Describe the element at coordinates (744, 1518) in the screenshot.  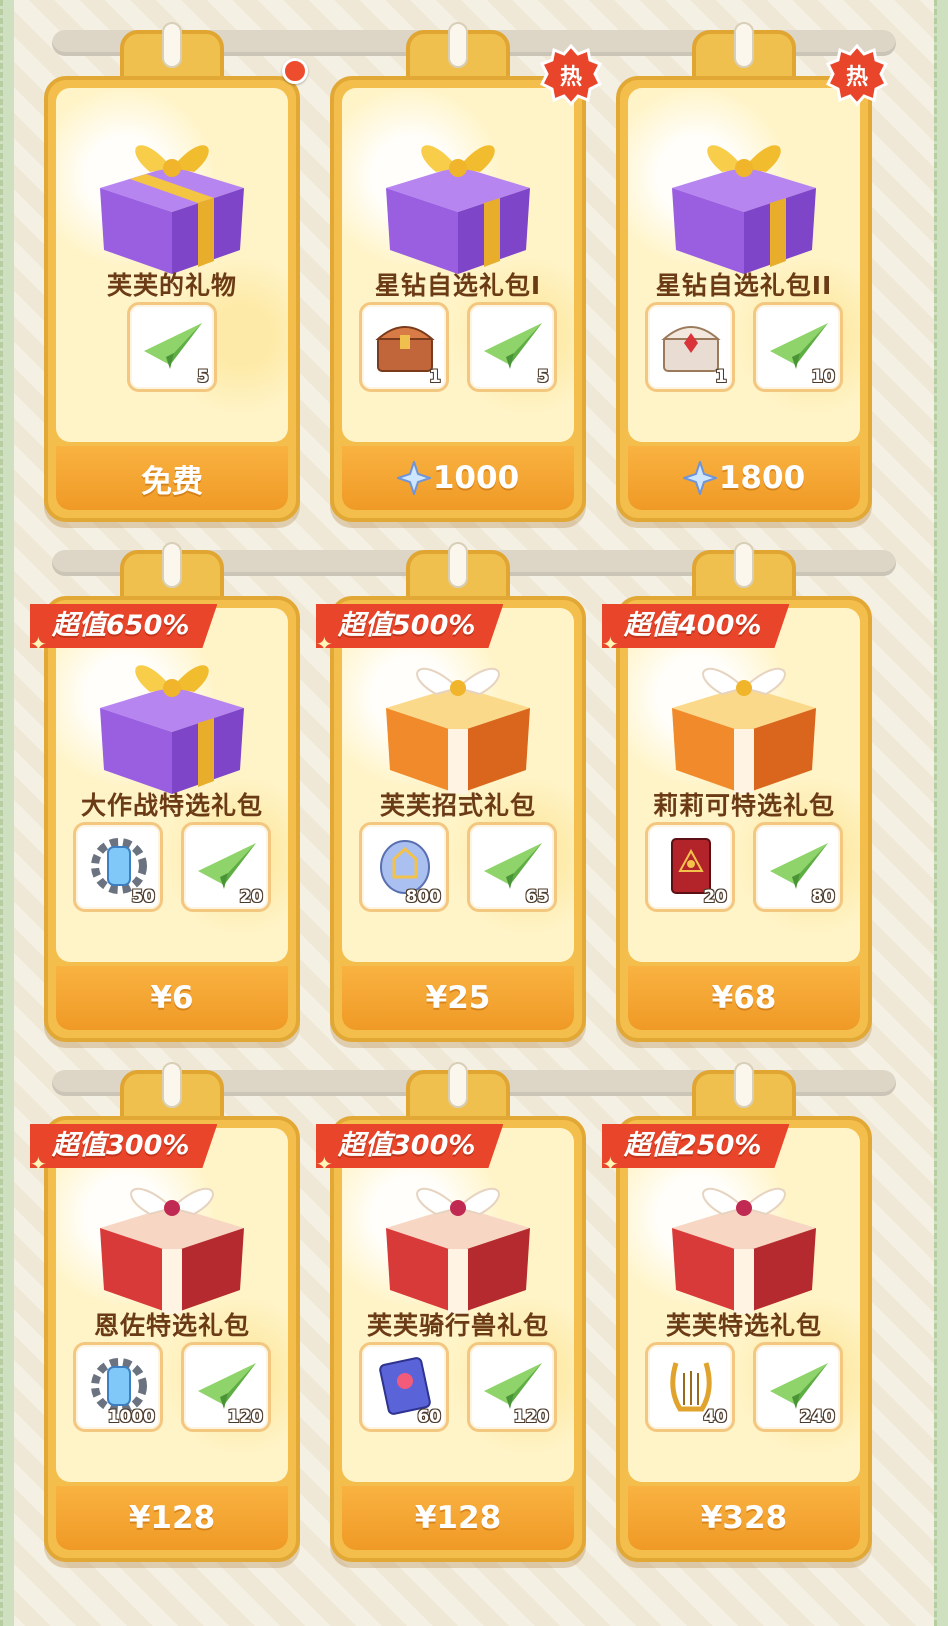
I see `buy-button: ¥328` at that location.